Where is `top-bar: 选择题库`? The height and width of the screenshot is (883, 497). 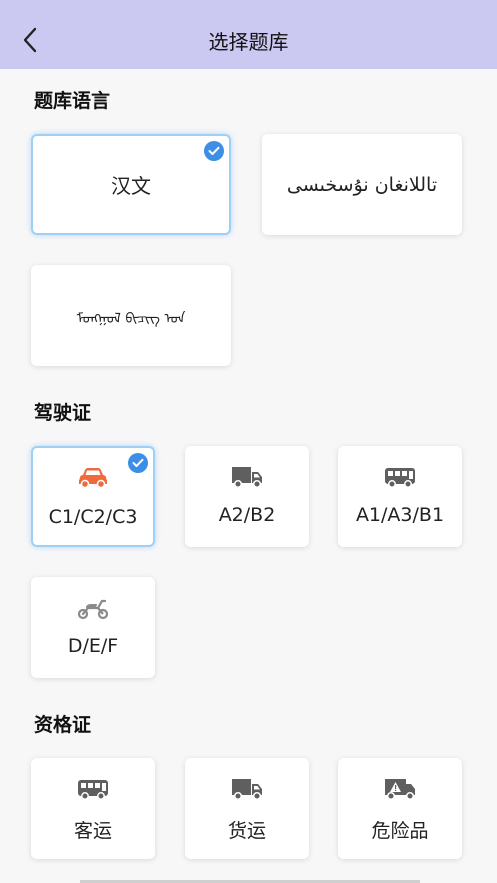
top-bar: 选择题库 is located at coordinates (248, 34).